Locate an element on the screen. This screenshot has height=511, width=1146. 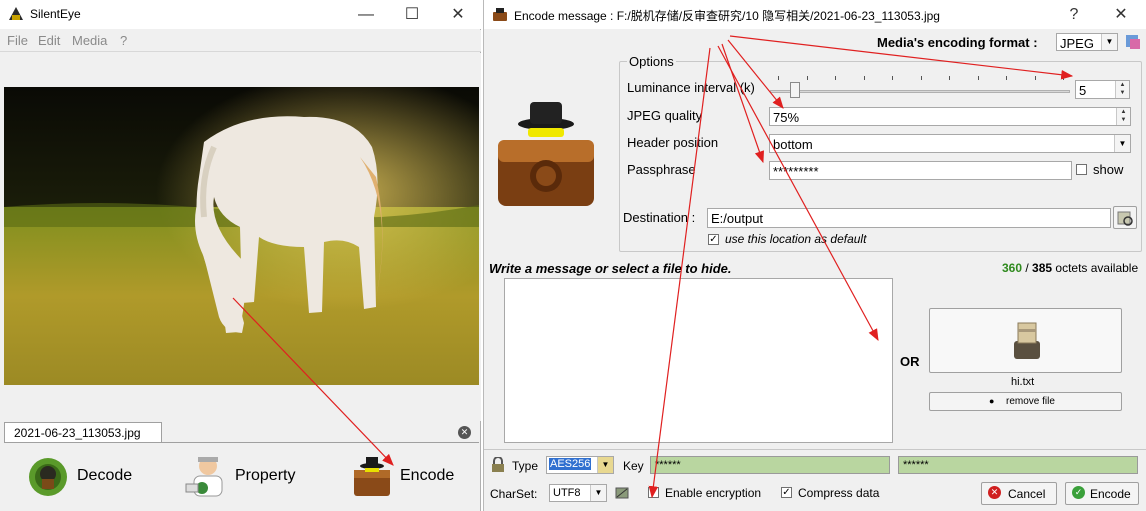
octets-available: 360 / 385 octets available is located at coordinates (1070, 268).